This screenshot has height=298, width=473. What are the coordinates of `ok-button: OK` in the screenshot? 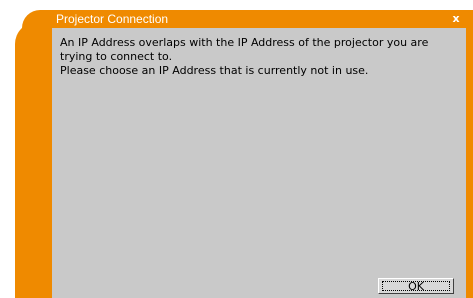 It's located at (416, 286).